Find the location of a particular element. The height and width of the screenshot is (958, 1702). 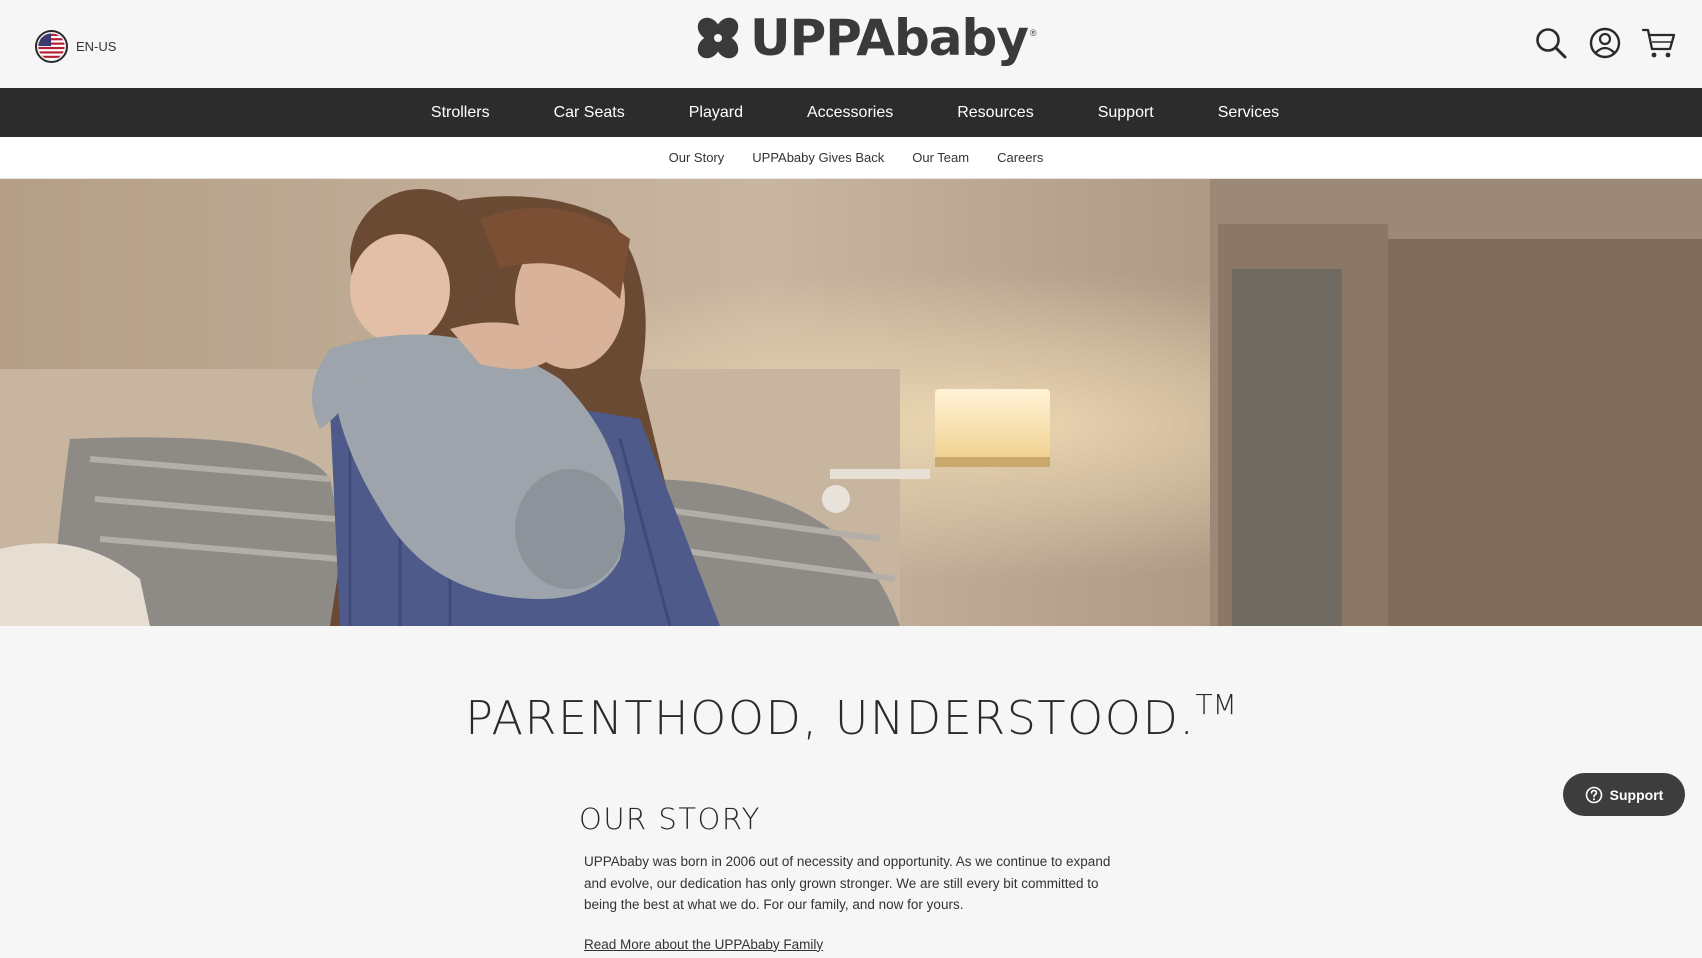

nav-item-car-seats: Car Seats is located at coordinates (589, 113).